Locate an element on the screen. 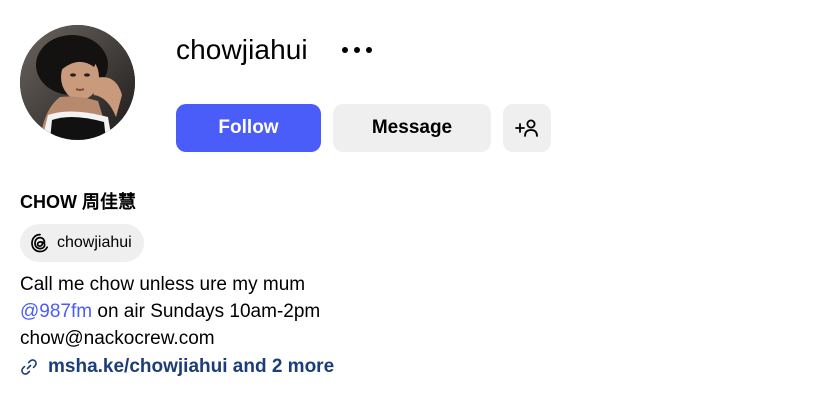 The height and width of the screenshot is (404, 824). avatar is located at coordinates (77, 82).